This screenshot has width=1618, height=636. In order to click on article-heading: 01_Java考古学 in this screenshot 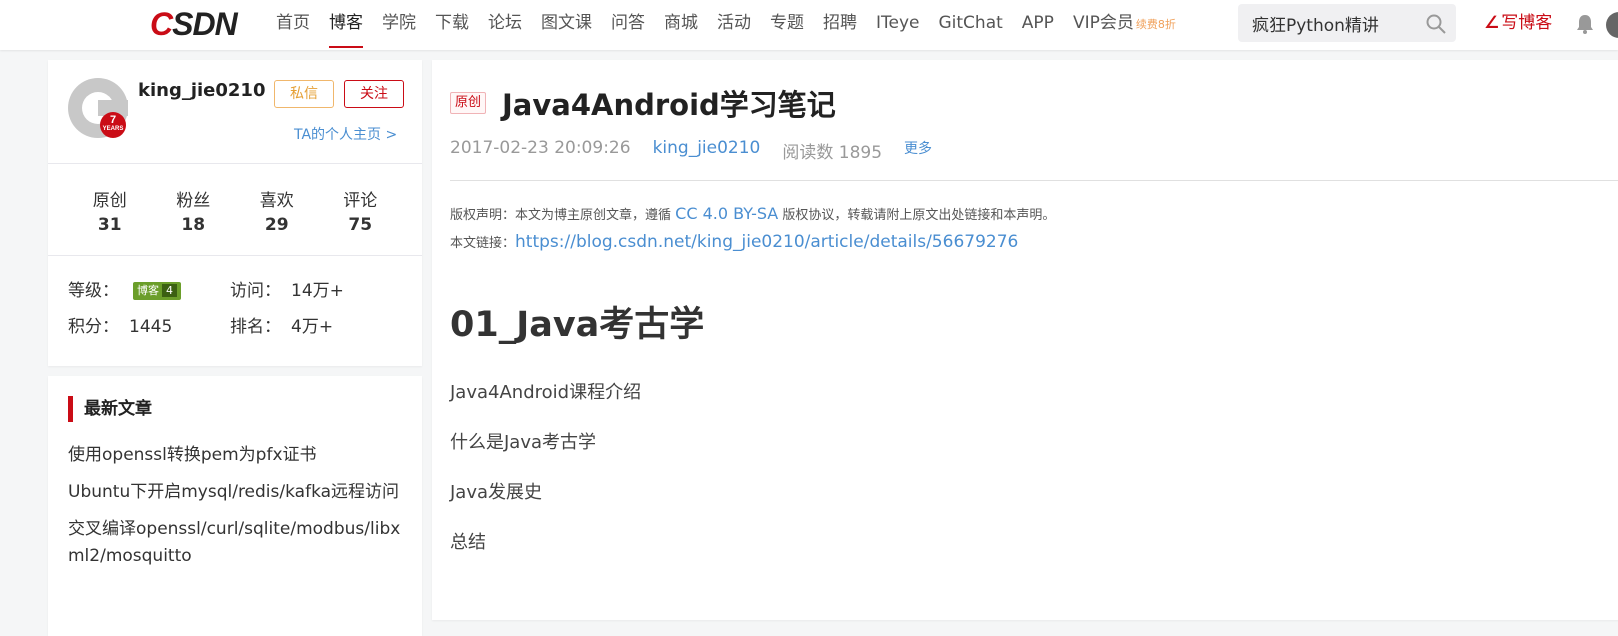, I will do `click(577, 325)`.